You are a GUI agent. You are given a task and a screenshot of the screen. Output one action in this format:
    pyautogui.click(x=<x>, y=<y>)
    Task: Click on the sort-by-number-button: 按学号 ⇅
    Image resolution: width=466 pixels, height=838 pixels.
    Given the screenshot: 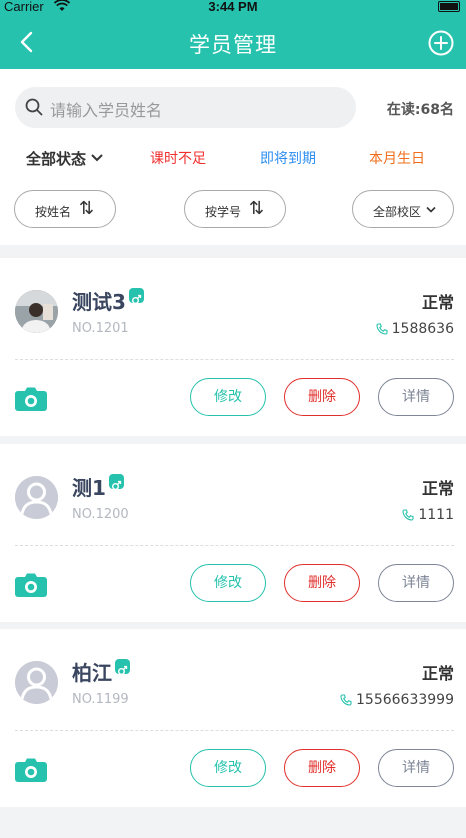 What is the action you would take?
    pyautogui.click(x=235, y=209)
    